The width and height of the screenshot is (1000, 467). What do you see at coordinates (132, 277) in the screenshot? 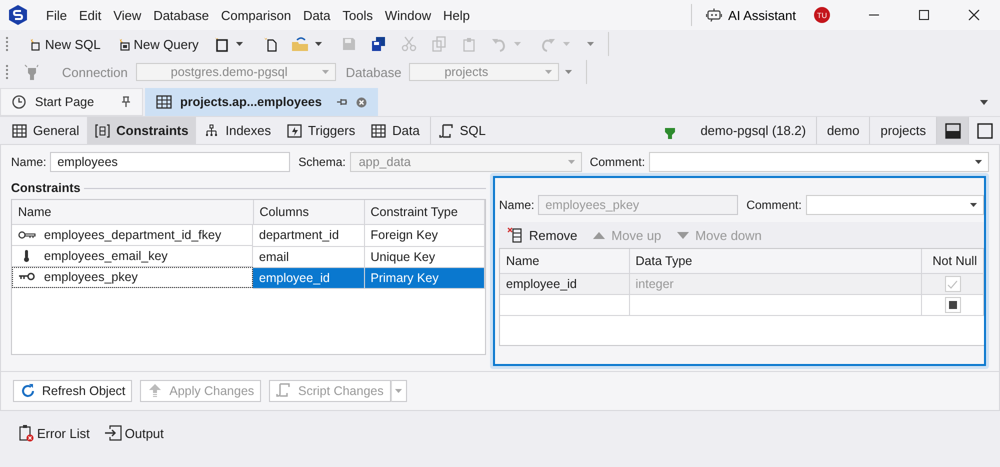
I see `table-cell: employees_pkey` at bounding box center [132, 277].